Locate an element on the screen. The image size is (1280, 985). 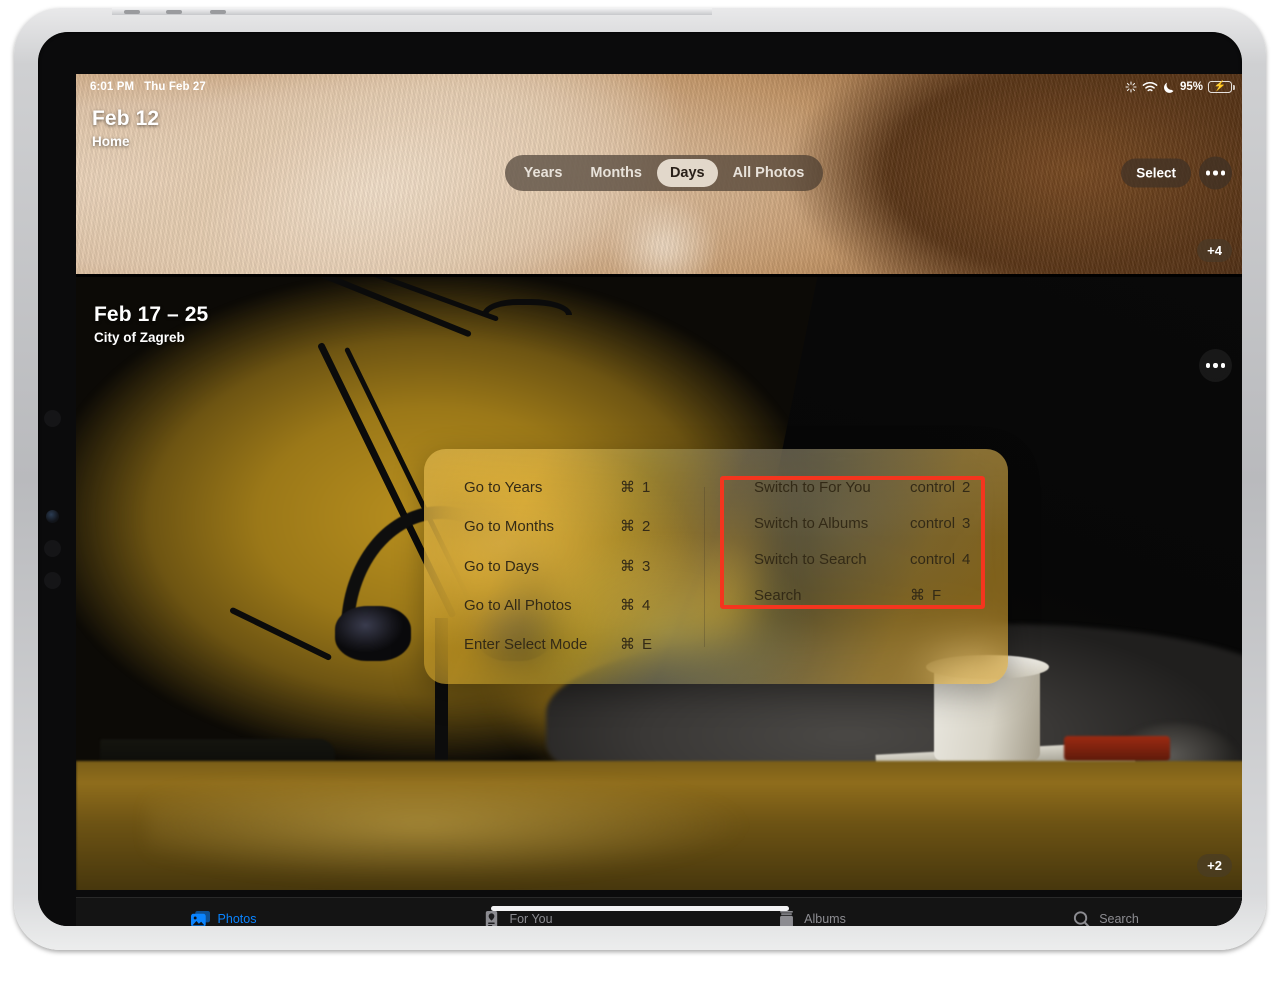
group-more-button is located at coordinates (1215, 365).